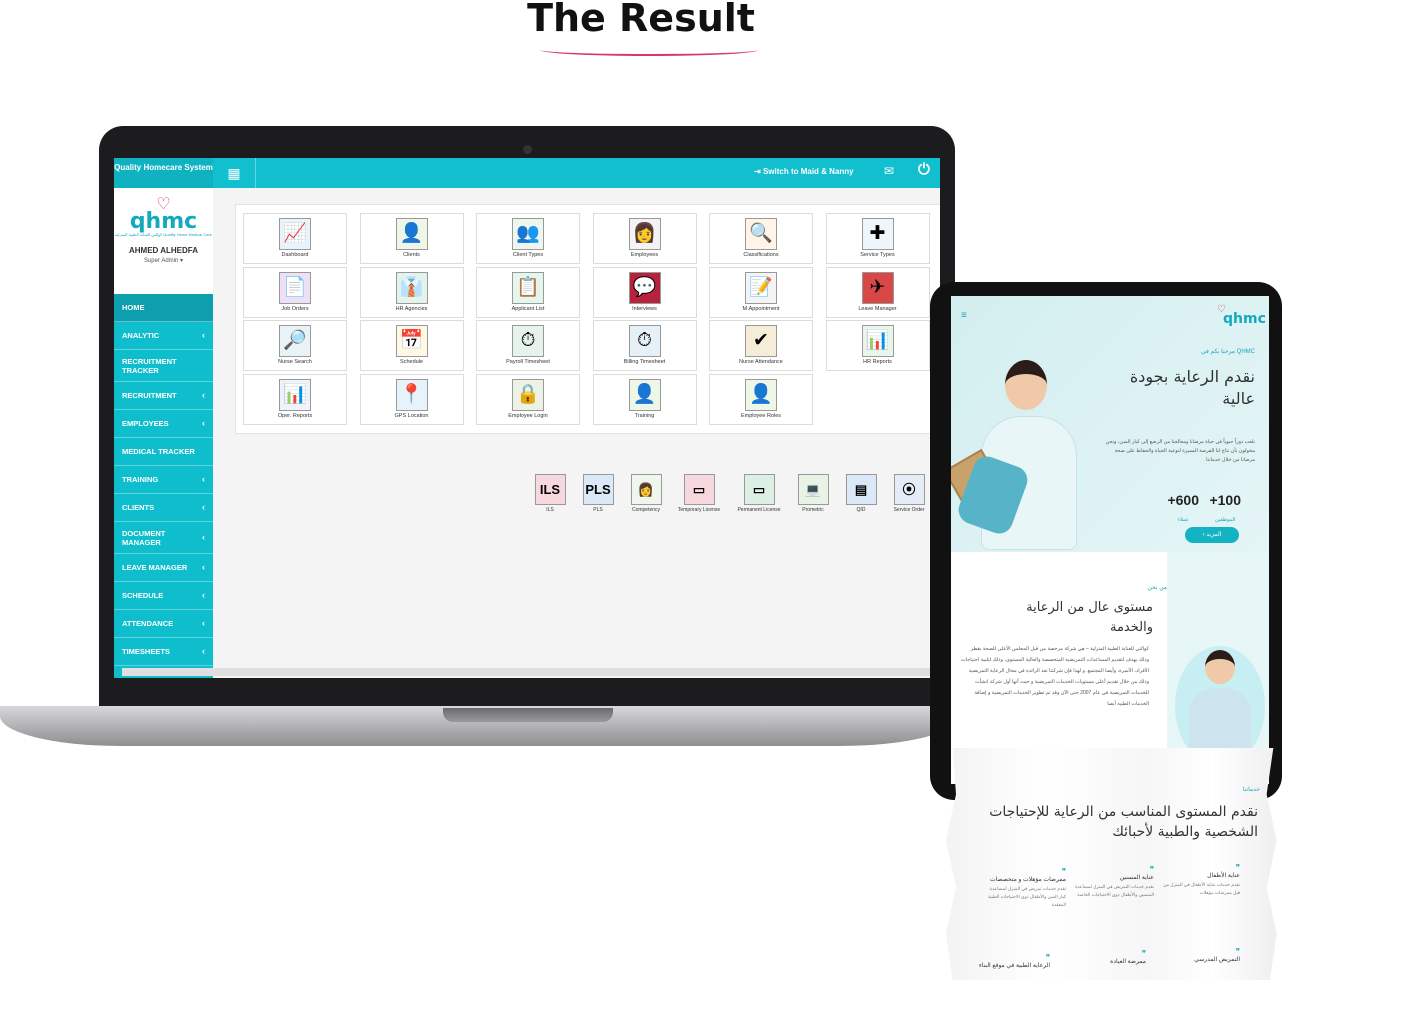  Describe the element at coordinates (598, 510) in the screenshot. I see `doc-label: PLS` at that location.